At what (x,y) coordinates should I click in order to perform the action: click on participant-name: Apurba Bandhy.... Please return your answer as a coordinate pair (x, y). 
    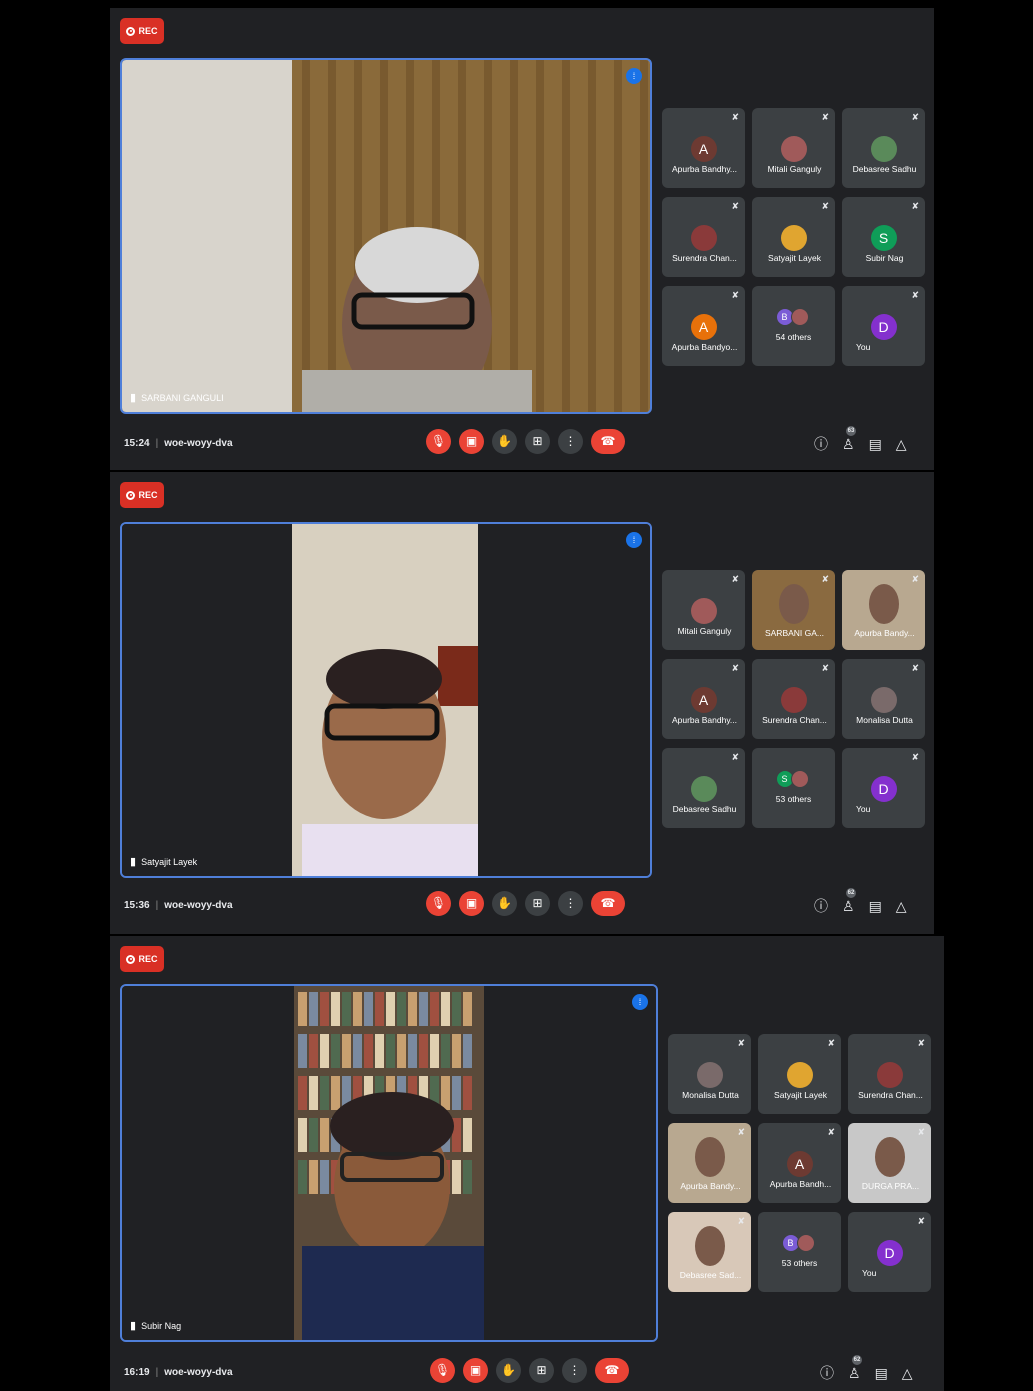
    Looking at the image, I should click on (704, 720).